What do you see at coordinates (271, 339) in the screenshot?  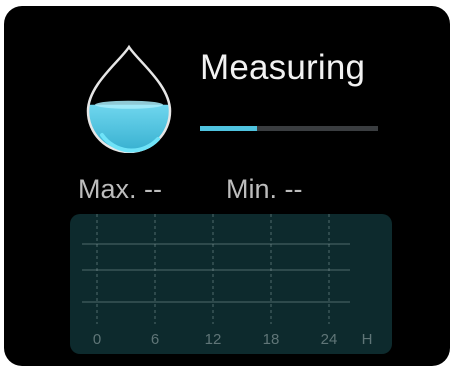 I see `chart-x-tick-label: 18` at bounding box center [271, 339].